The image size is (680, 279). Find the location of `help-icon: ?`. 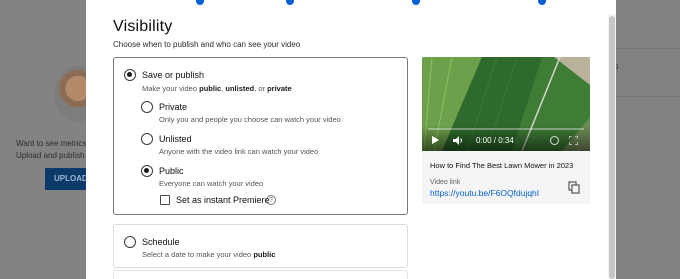

help-icon: ? is located at coordinates (271, 200).